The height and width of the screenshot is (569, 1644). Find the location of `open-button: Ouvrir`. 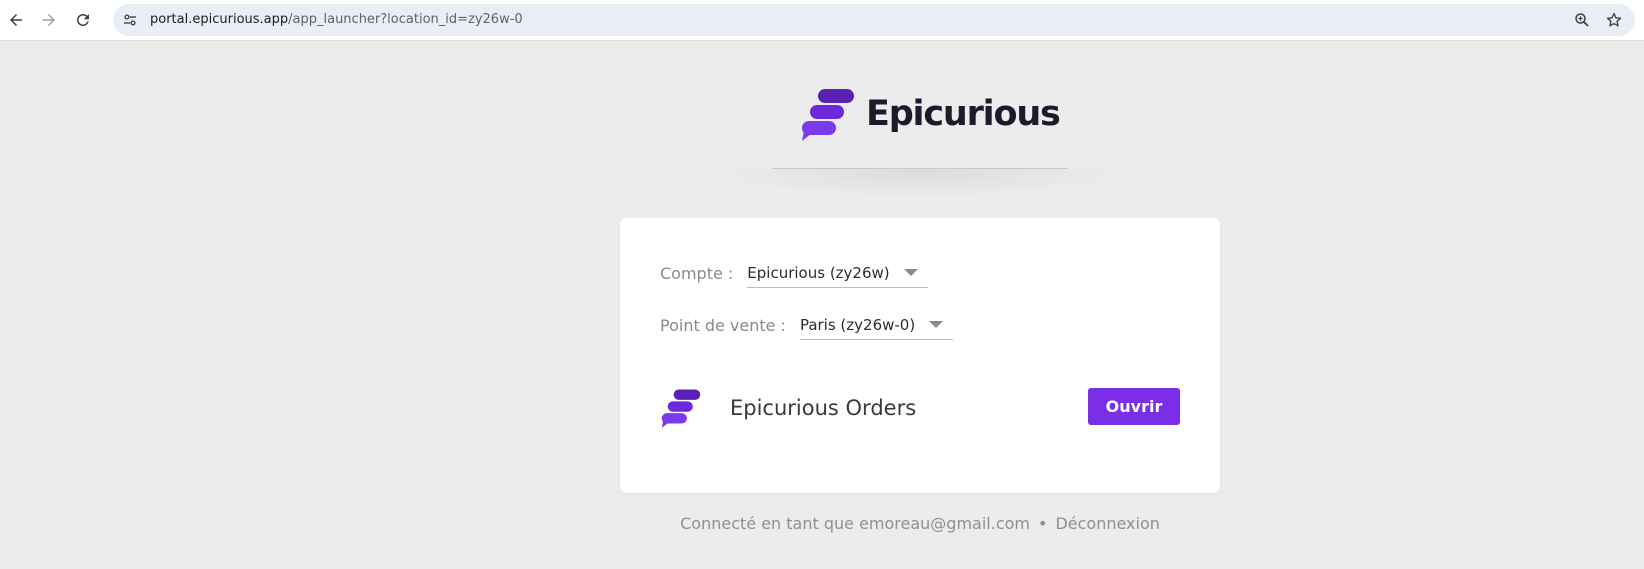

open-button: Ouvrir is located at coordinates (1134, 406).